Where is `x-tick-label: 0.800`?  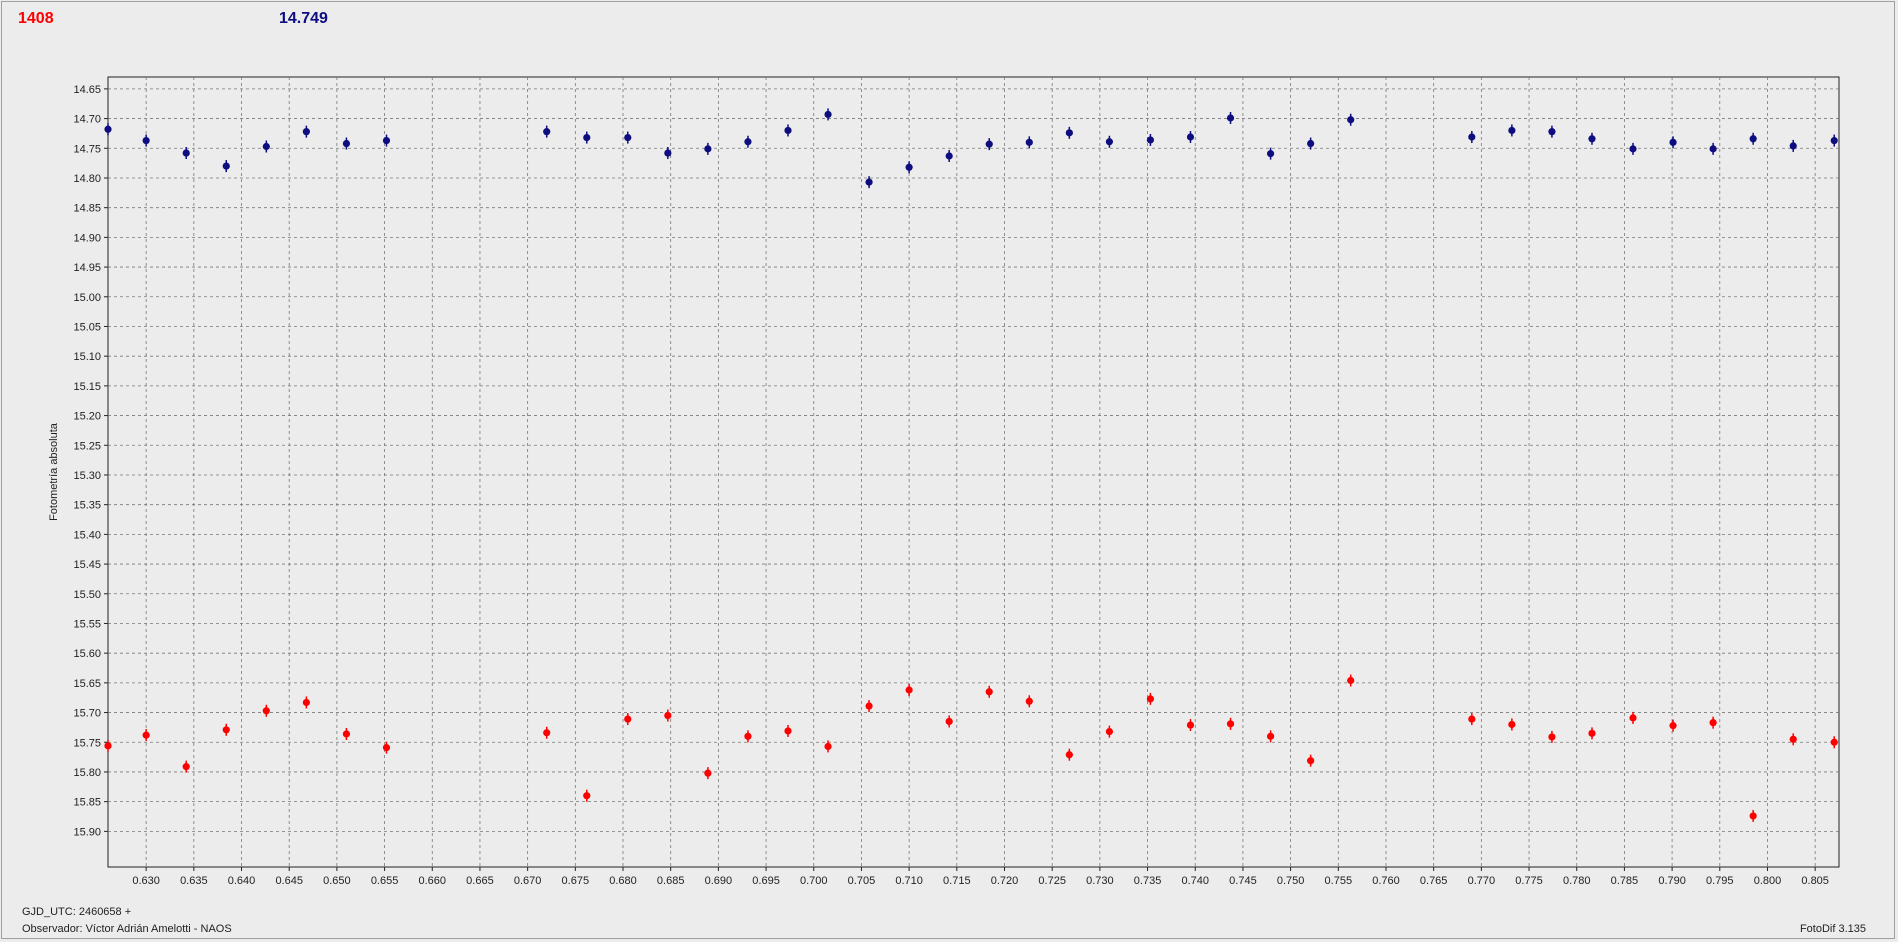
x-tick-label: 0.800 is located at coordinates (1768, 881).